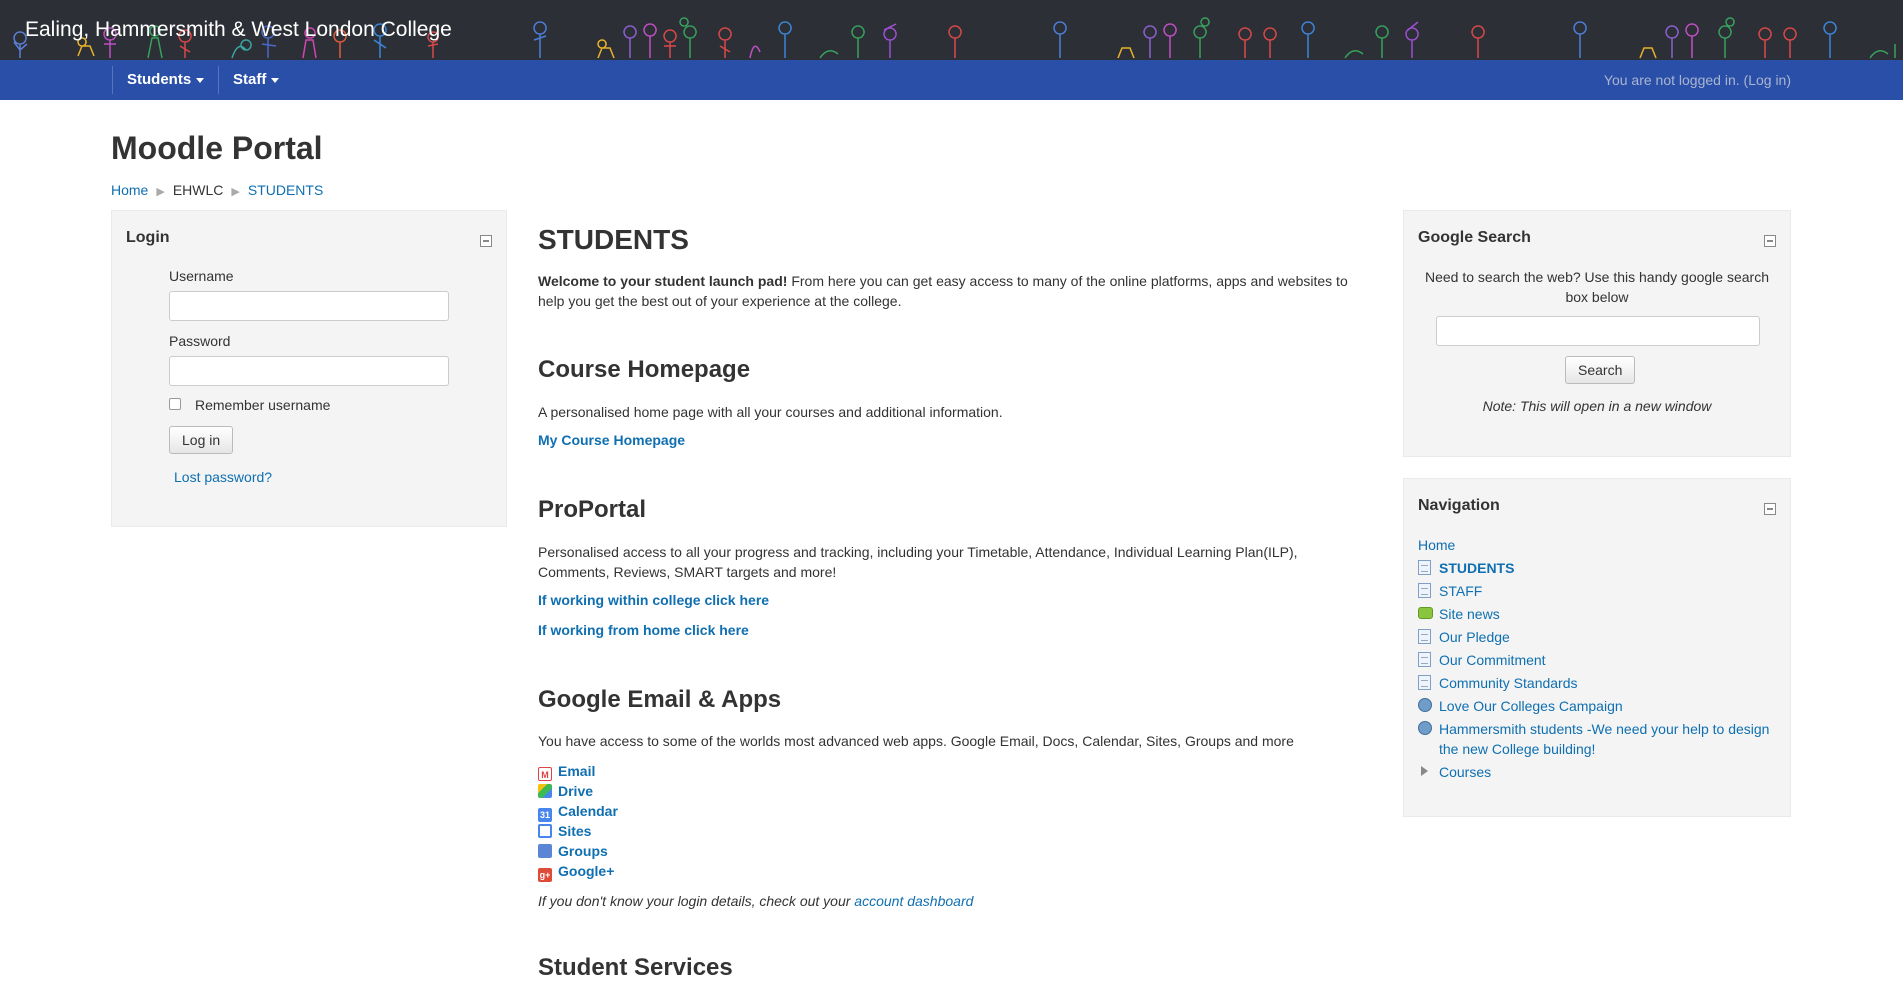 The height and width of the screenshot is (982, 1903). What do you see at coordinates (545, 831) in the screenshot?
I see `sites-icon` at bounding box center [545, 831].